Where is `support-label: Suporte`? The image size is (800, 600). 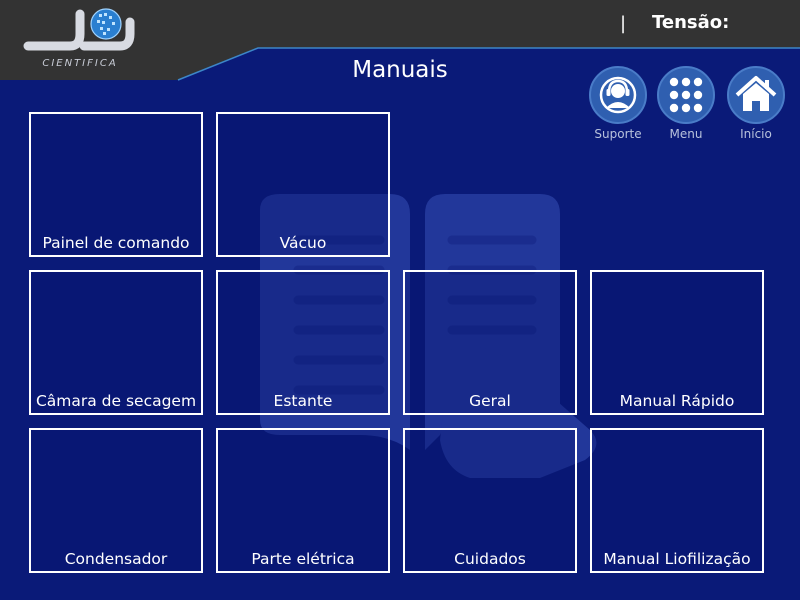 support-label: Suporte is located at coordinates (618, 134).